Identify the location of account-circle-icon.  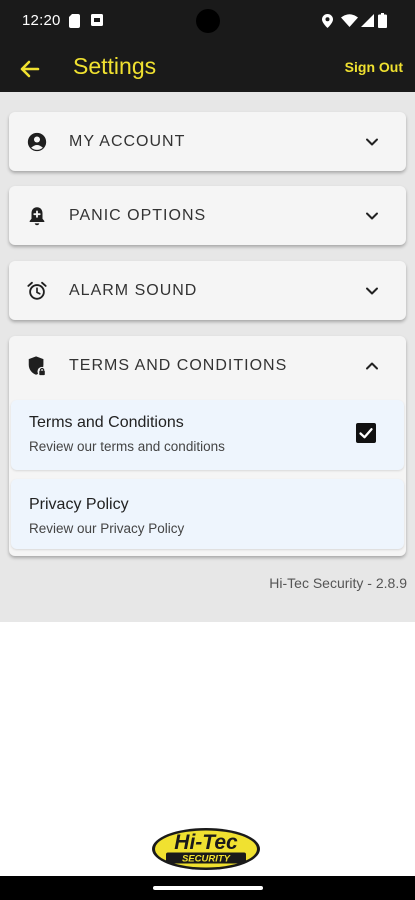
(37, 142).